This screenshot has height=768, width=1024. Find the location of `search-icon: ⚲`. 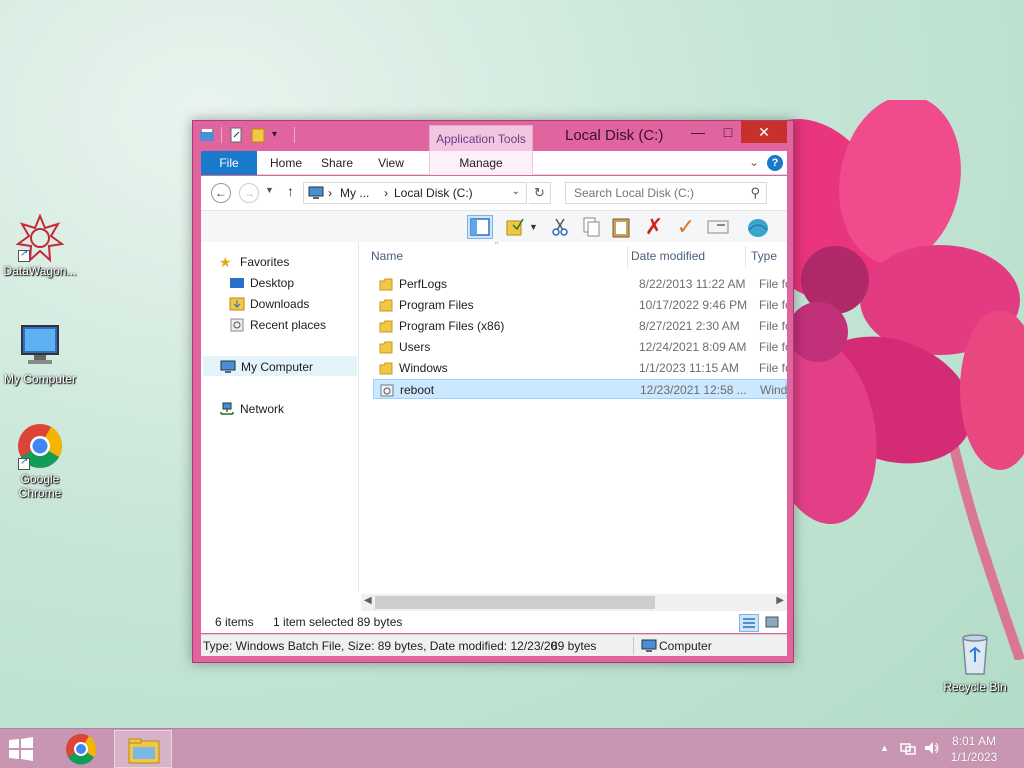

search-icon: ⚲ is located at coordinates (755, 193).